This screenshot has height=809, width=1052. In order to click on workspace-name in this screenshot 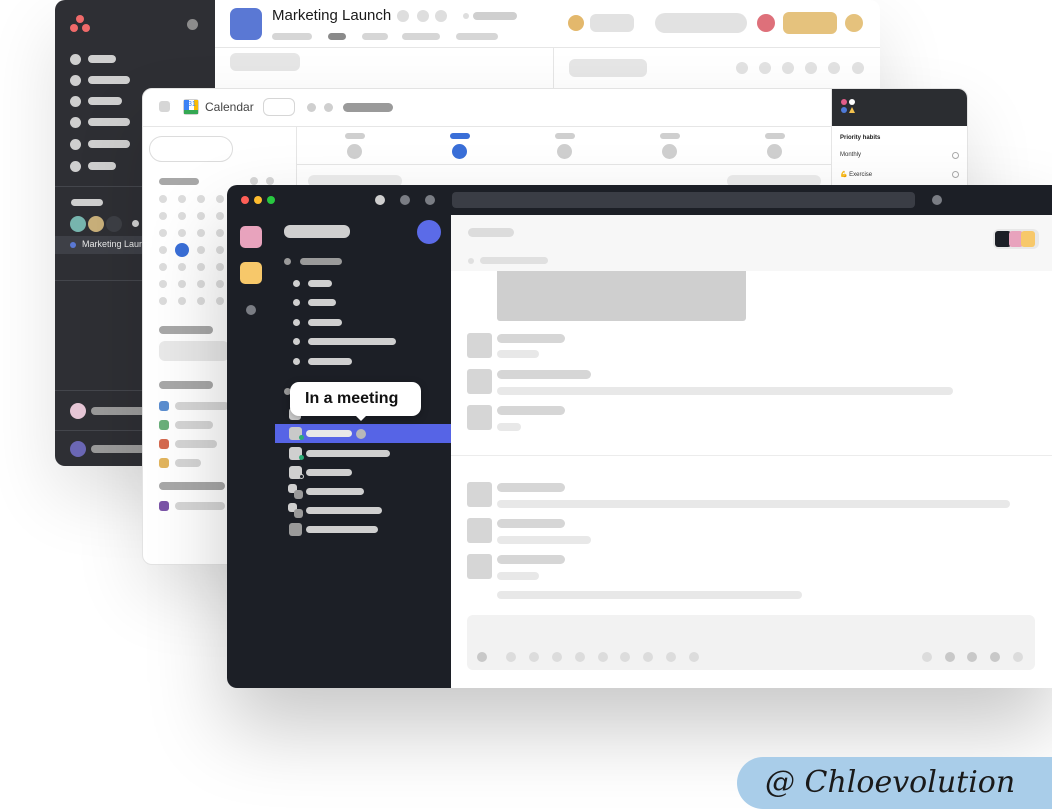, I will do `click(317, 231)`.